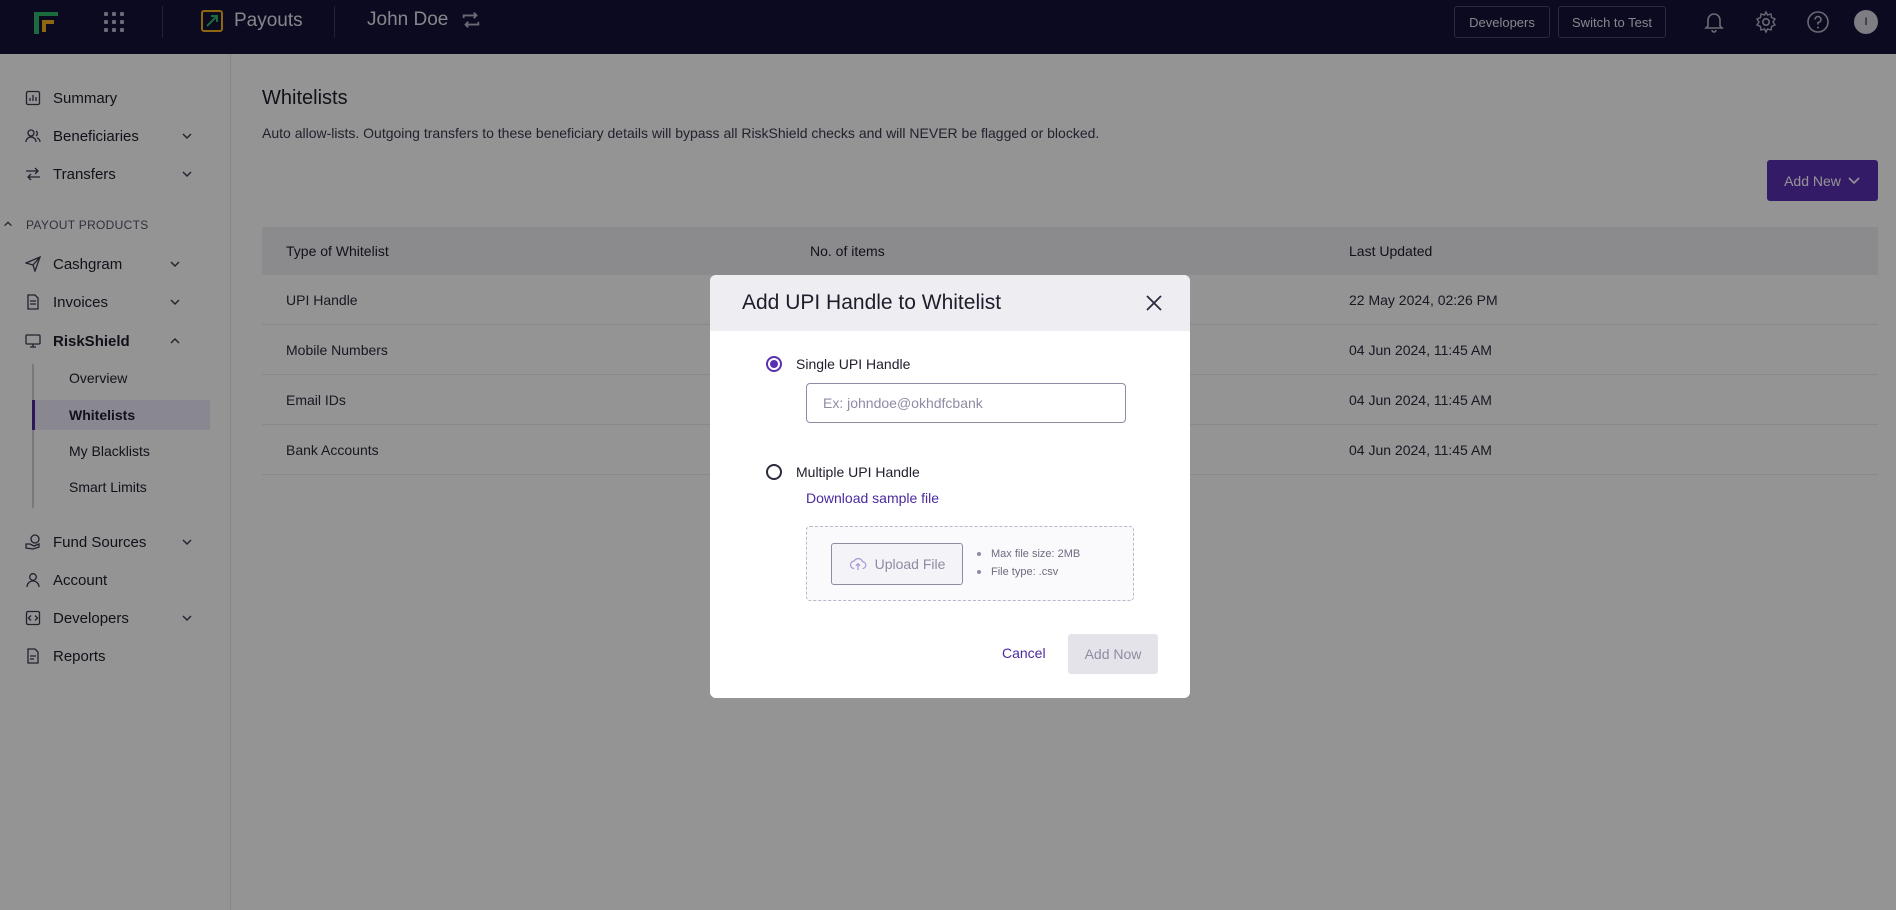 This screenshot has height=910, width=1896. I want to click on multiple-upi-label: Multiple UPI Handle, so click(858, 472).